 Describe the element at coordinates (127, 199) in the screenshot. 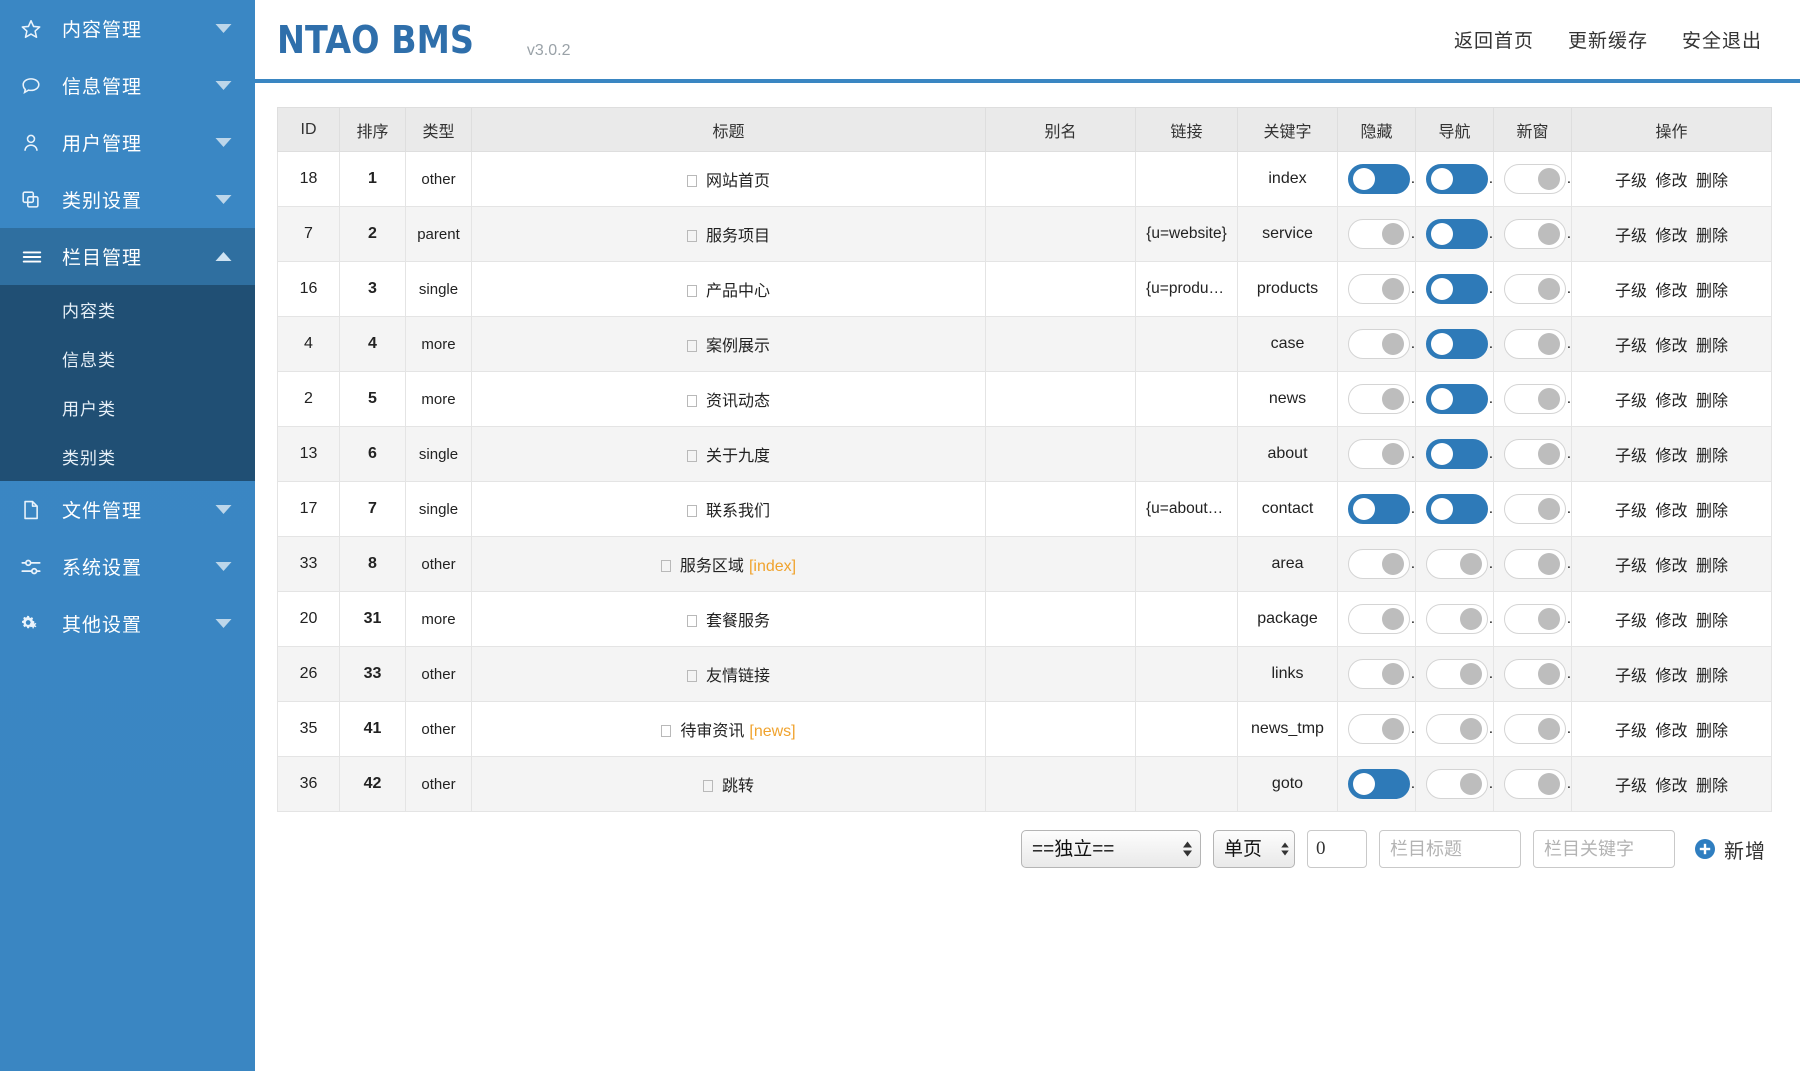

I see `sidebar-item-category: 类别设置` at that location.